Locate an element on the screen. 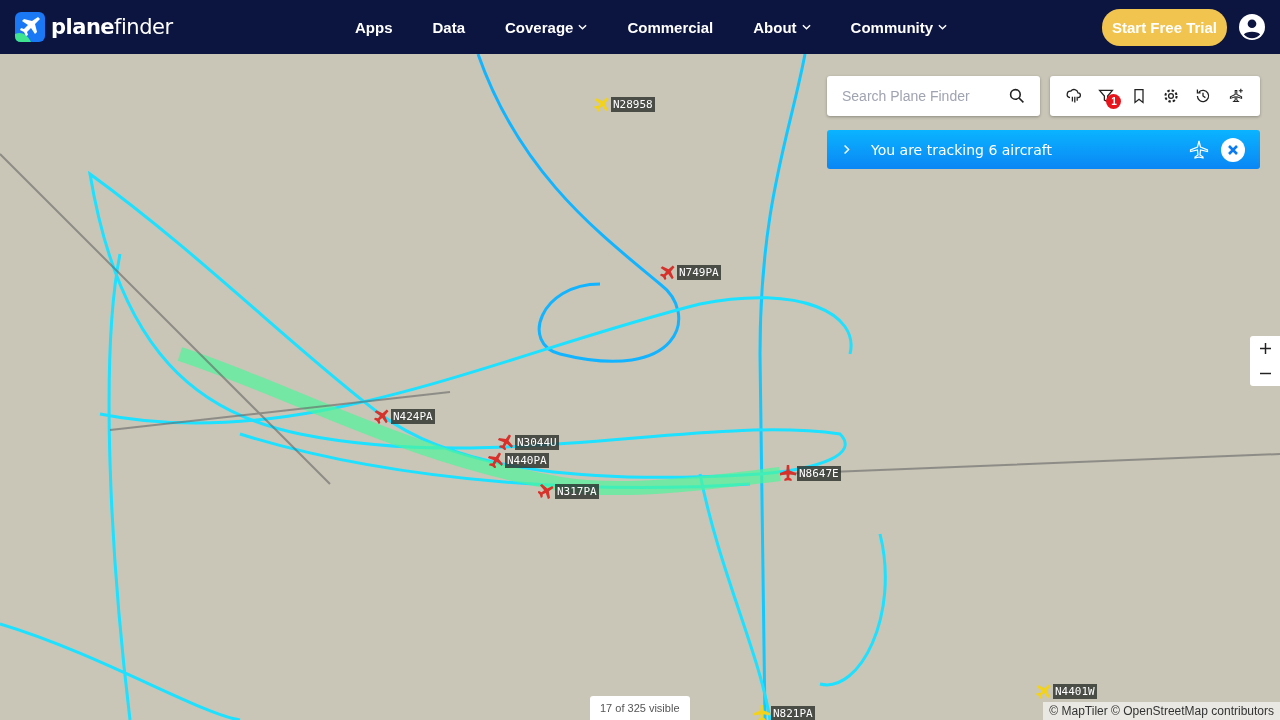 This screenshot has height=720, width=1280. aircraft-label: N424PA is located at coordinates (413, 416).